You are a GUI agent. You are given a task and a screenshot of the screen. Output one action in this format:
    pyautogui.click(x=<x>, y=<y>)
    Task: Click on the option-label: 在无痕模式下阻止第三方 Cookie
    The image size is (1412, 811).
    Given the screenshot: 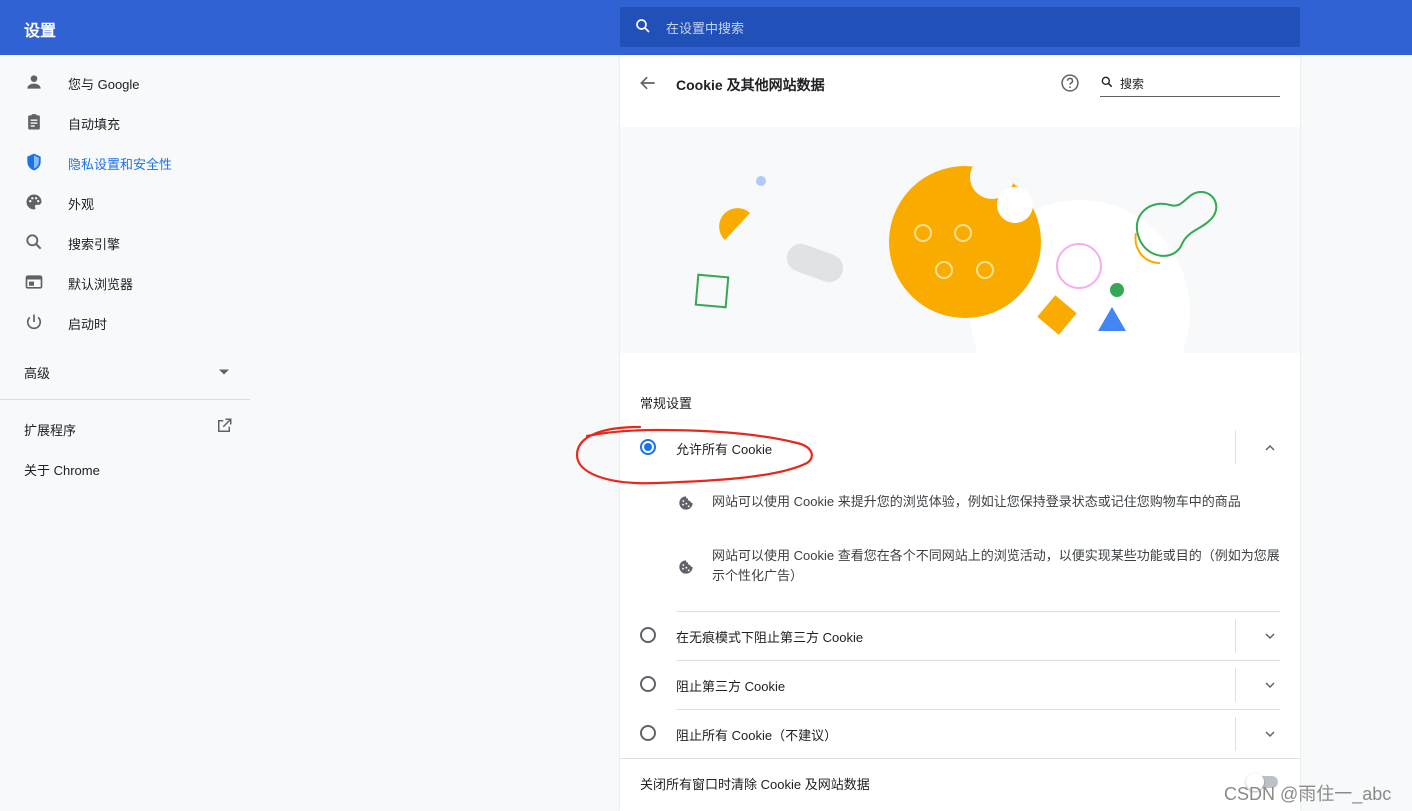 What is the action you would take?
    pyautogui.click(x=770, y=637)
    